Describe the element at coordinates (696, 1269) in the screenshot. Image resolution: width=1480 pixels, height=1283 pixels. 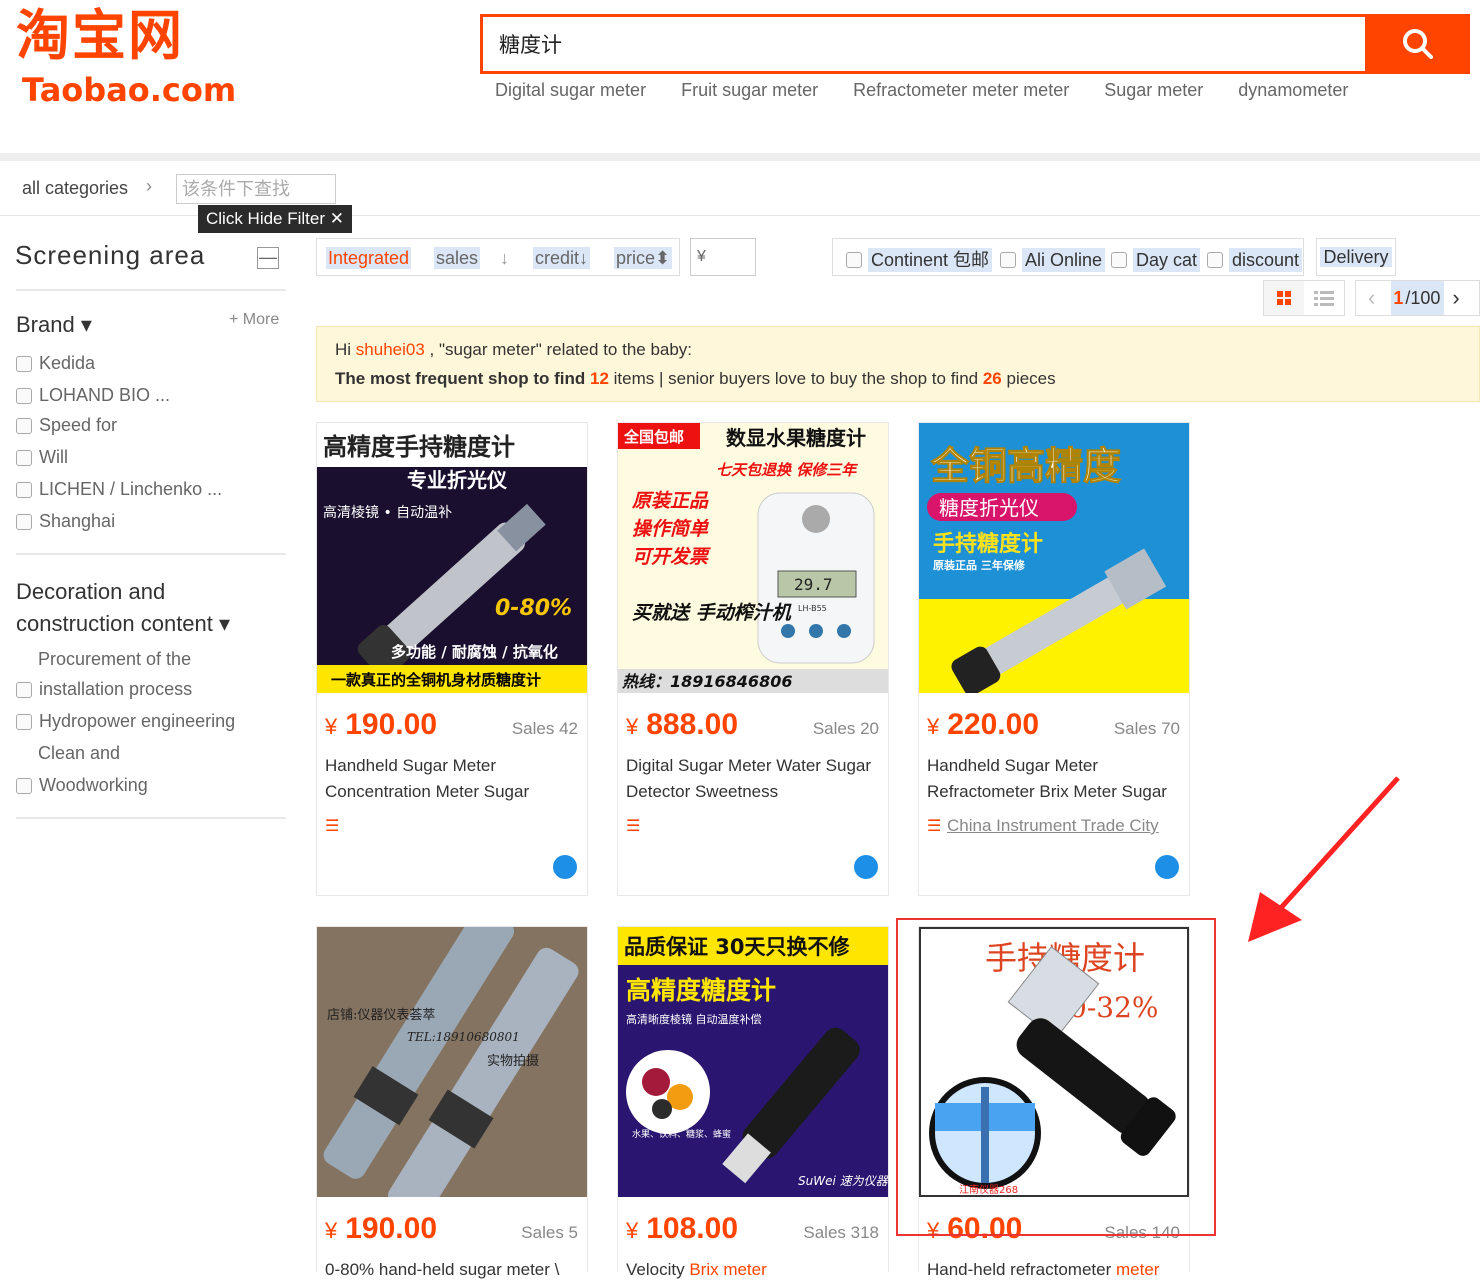
I see `product-title-text: Velocity Brix meter` at that location.